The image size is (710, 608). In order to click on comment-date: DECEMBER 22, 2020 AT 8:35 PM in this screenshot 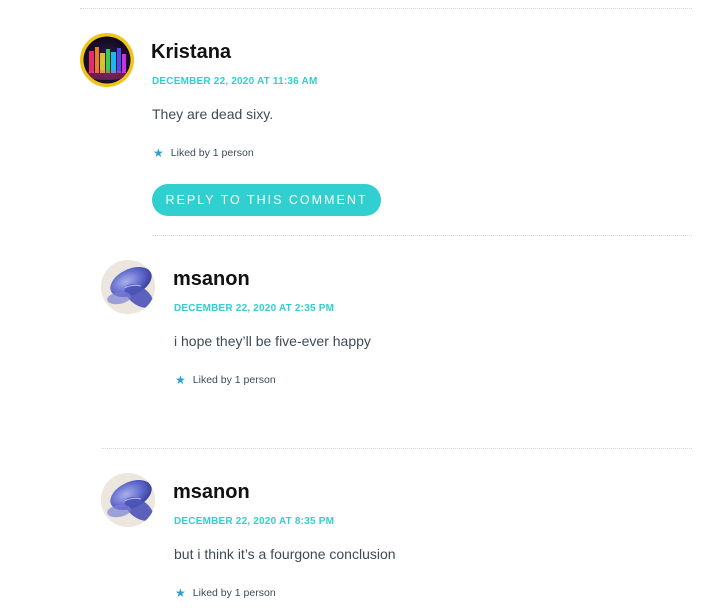, I will do `click(254, 521)`.